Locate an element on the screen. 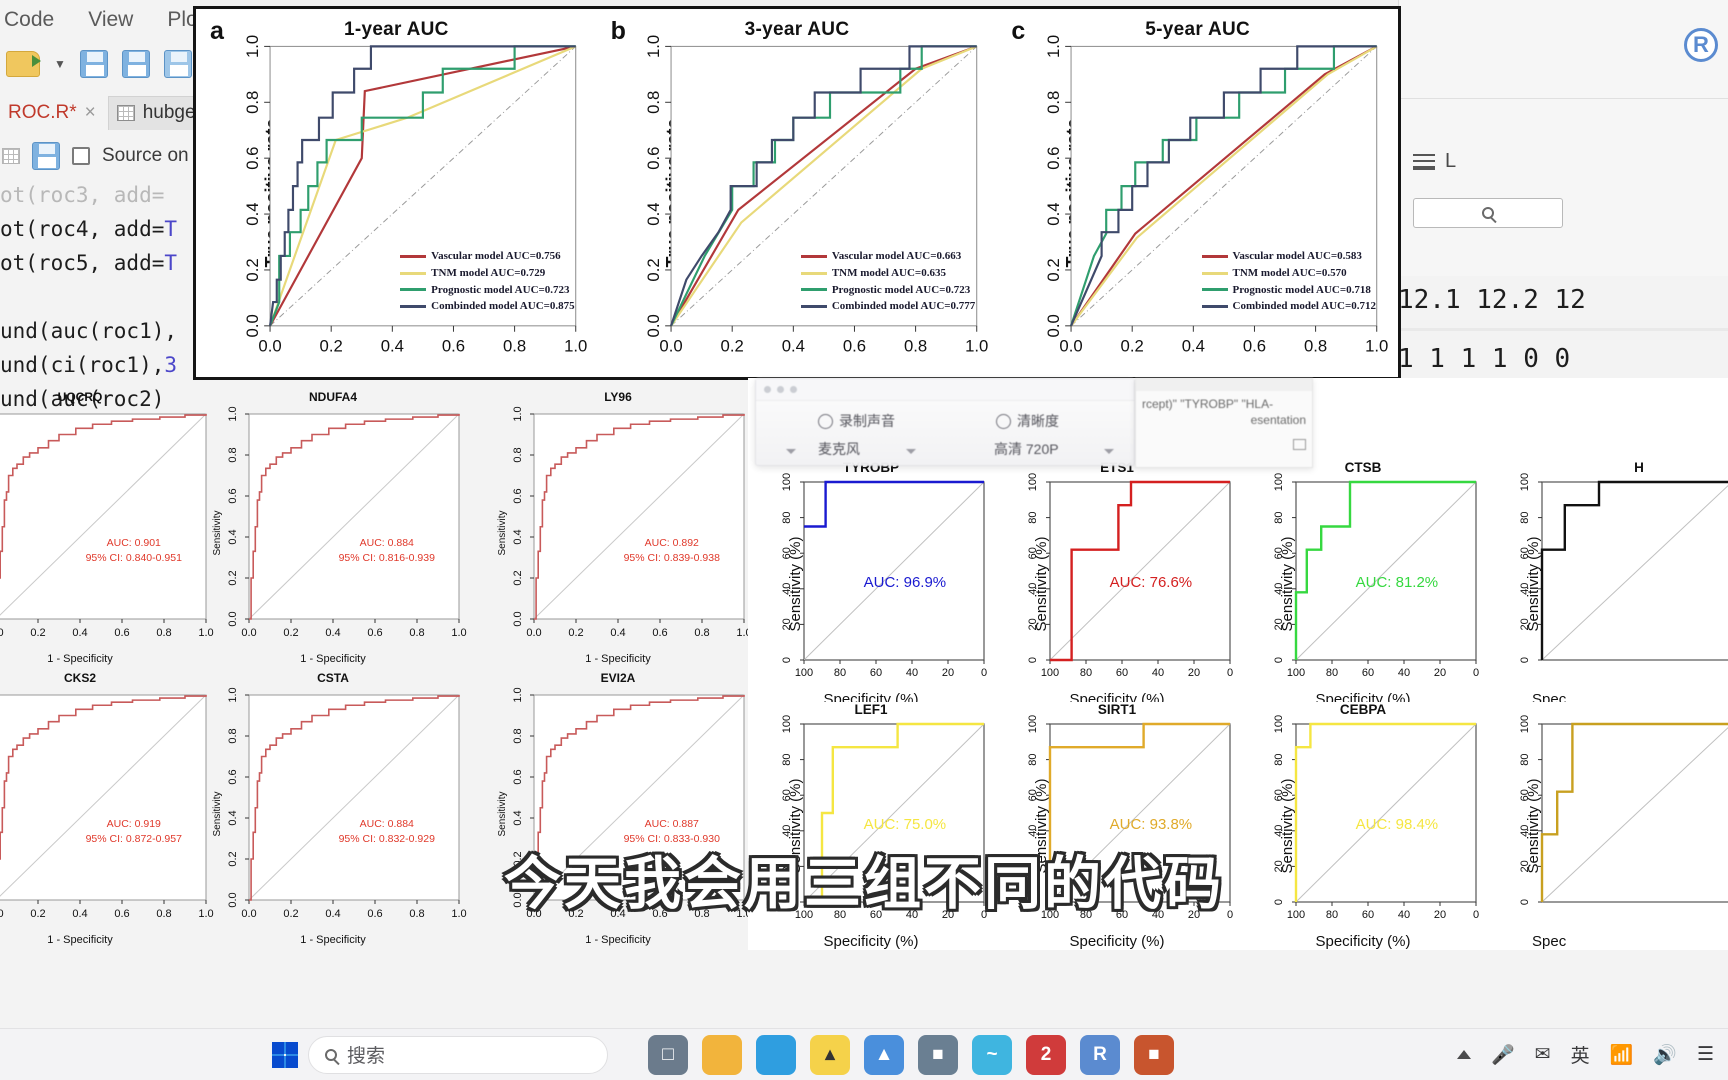 The height and width of the screenshot is (1080, 1728). proc-auc-annotation: AUC: 0.884 95% CI: 0.816-0.939 is located at coordinates (387, 551).